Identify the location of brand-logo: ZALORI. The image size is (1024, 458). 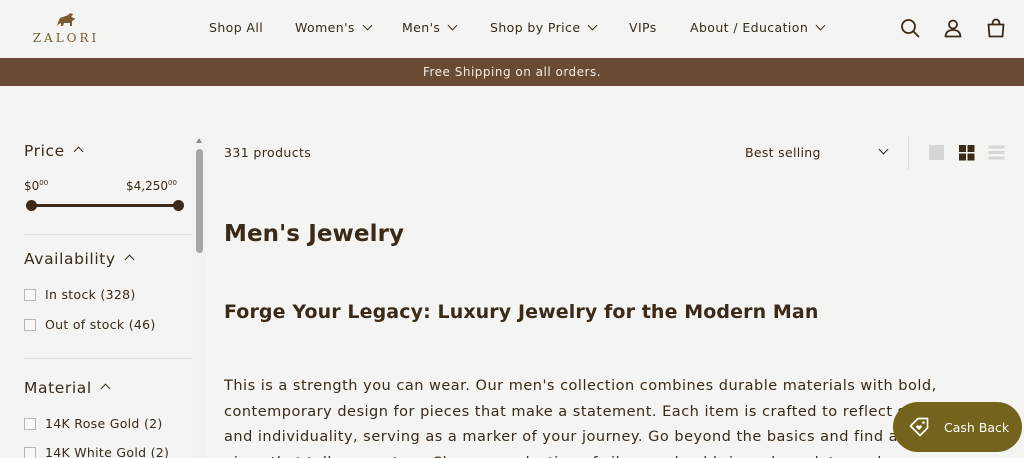
(66, 29).